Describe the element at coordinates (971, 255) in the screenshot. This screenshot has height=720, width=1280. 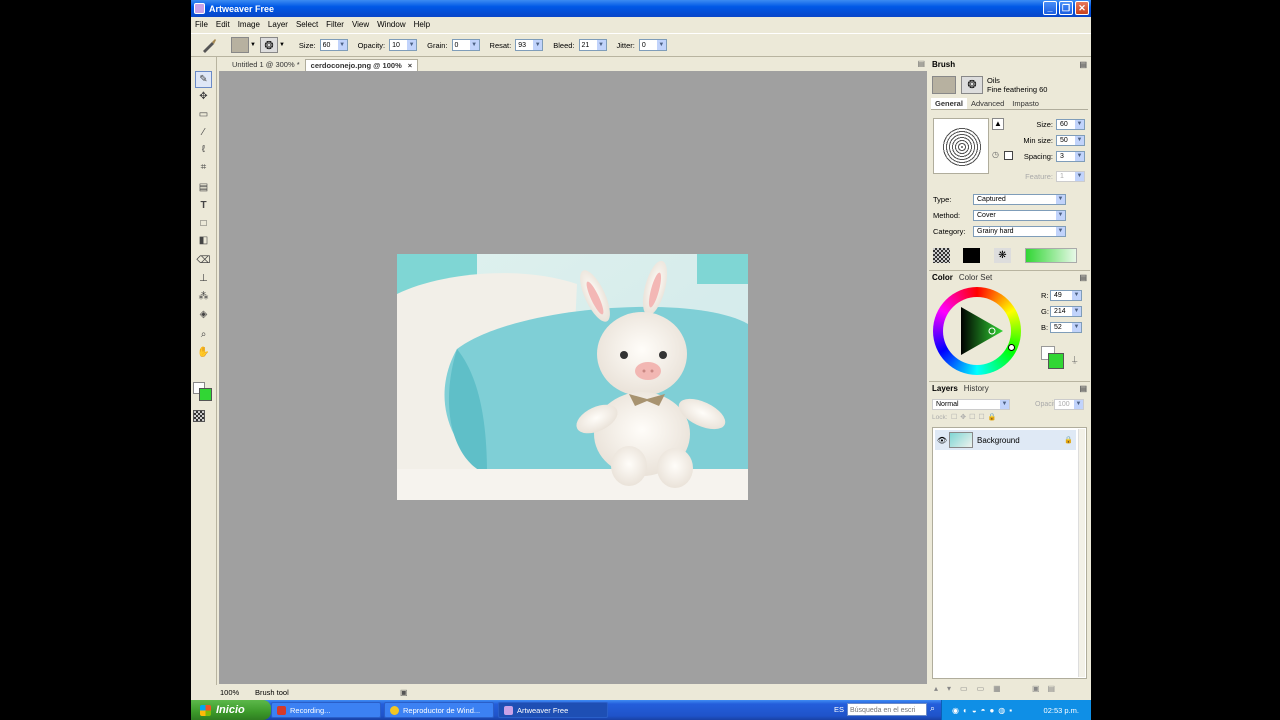
I see `color-swatch-black` at that location.